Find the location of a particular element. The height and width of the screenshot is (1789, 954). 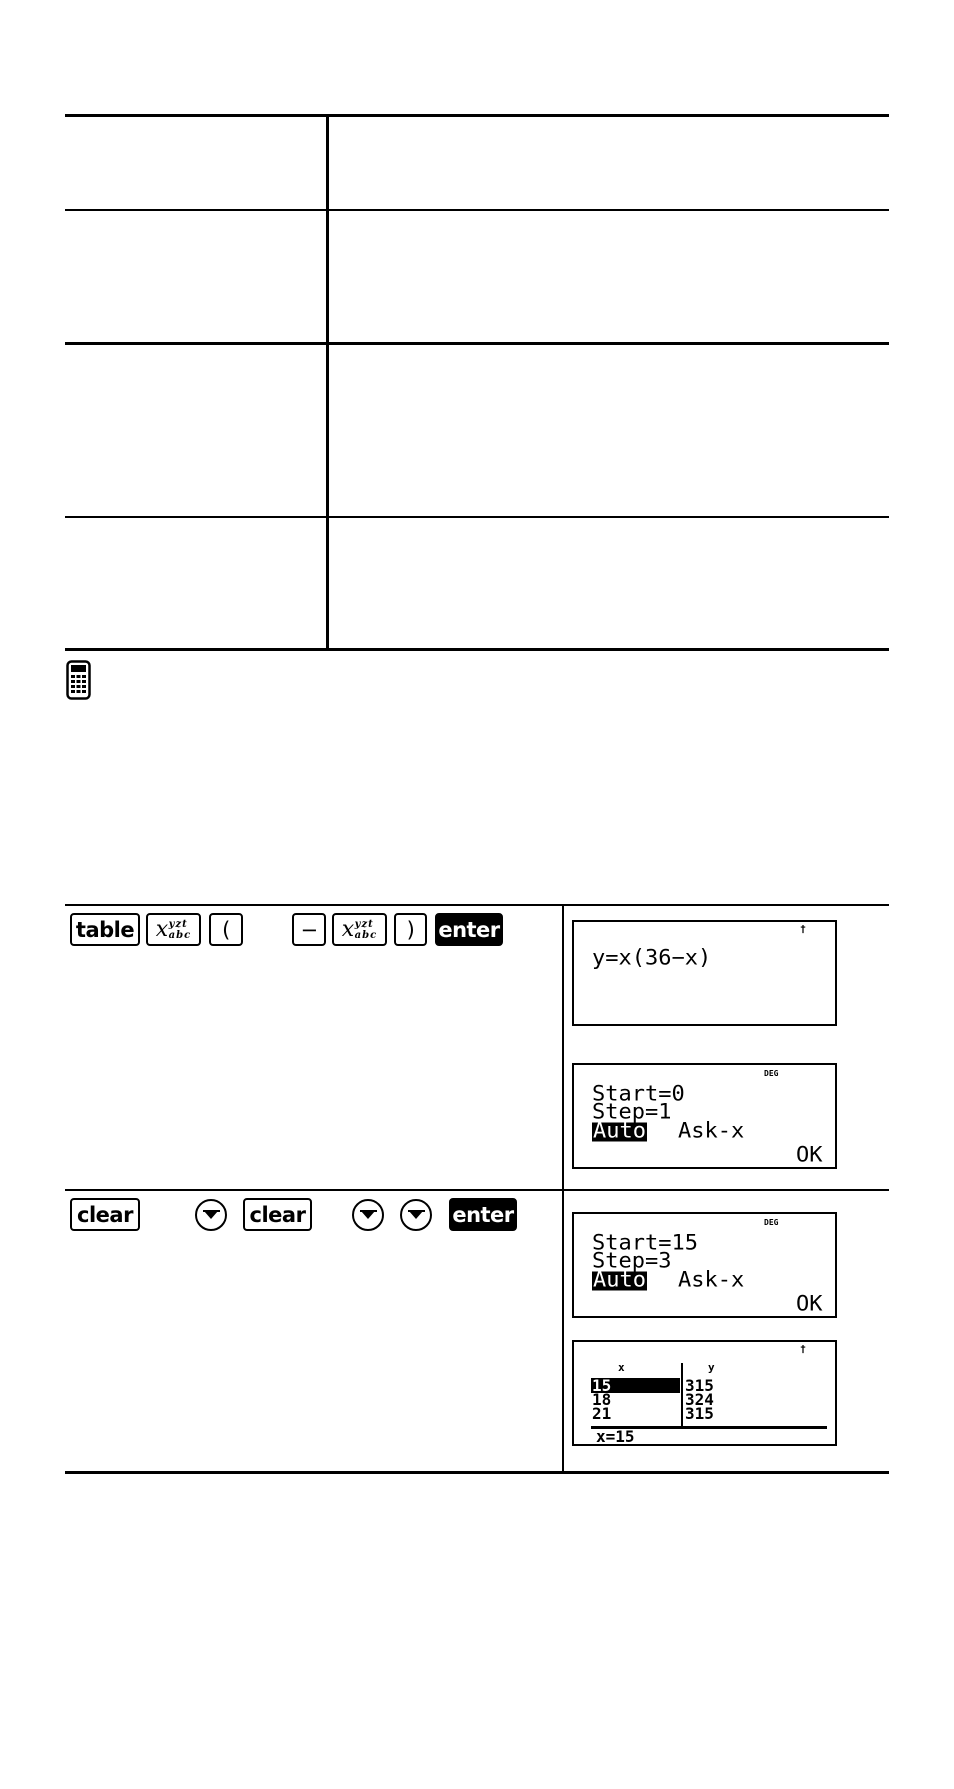

table-rule-bottom is located at coordinates (477, 649).